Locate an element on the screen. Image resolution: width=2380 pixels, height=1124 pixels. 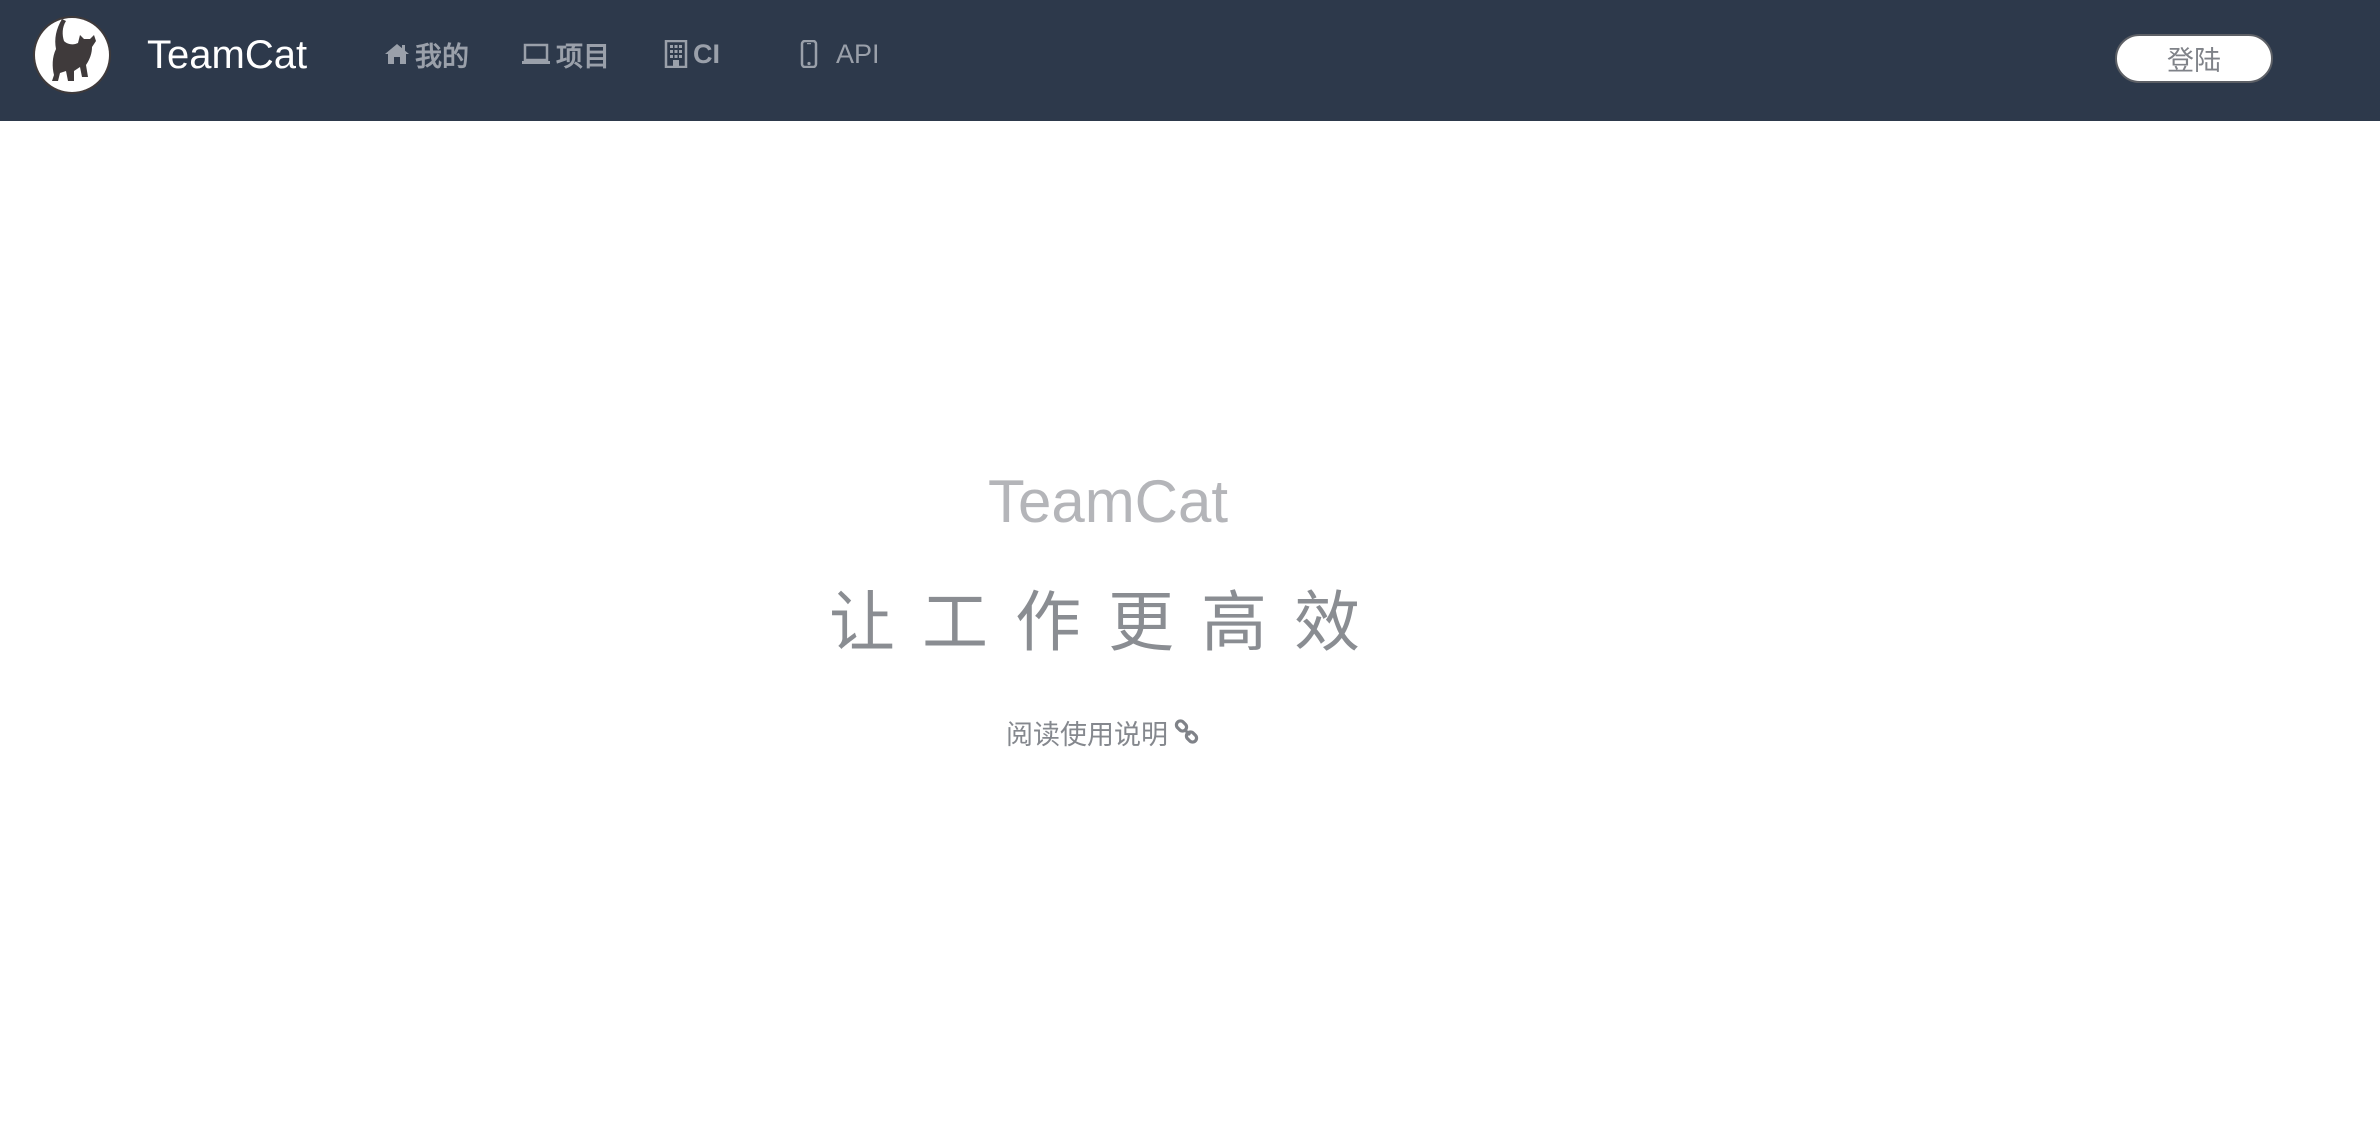
laptop-icon is located at coordinates (536, 54).